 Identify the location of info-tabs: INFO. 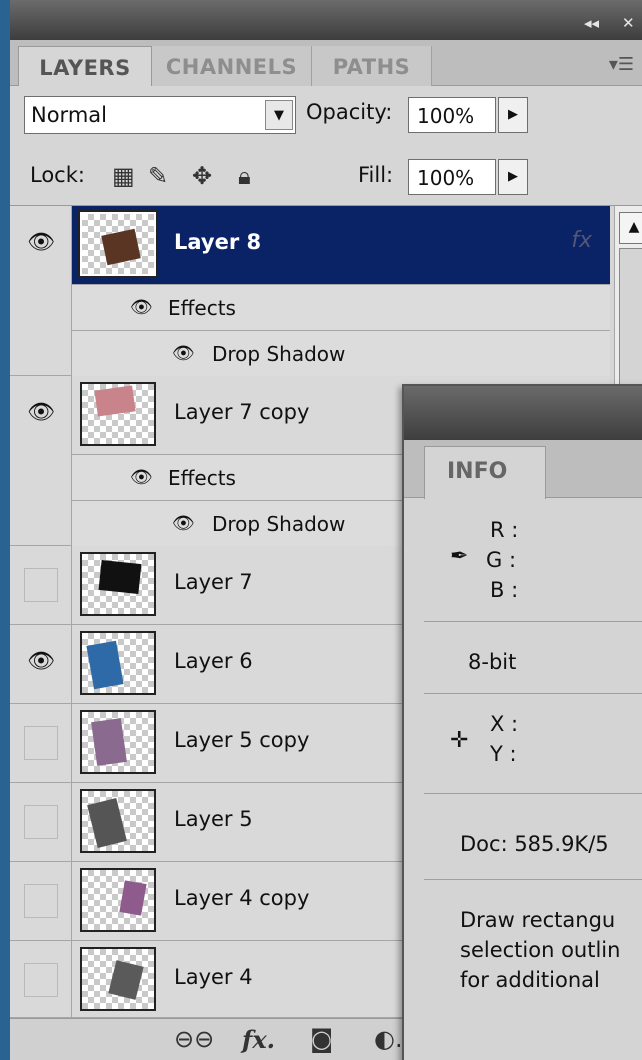
(523, 469).